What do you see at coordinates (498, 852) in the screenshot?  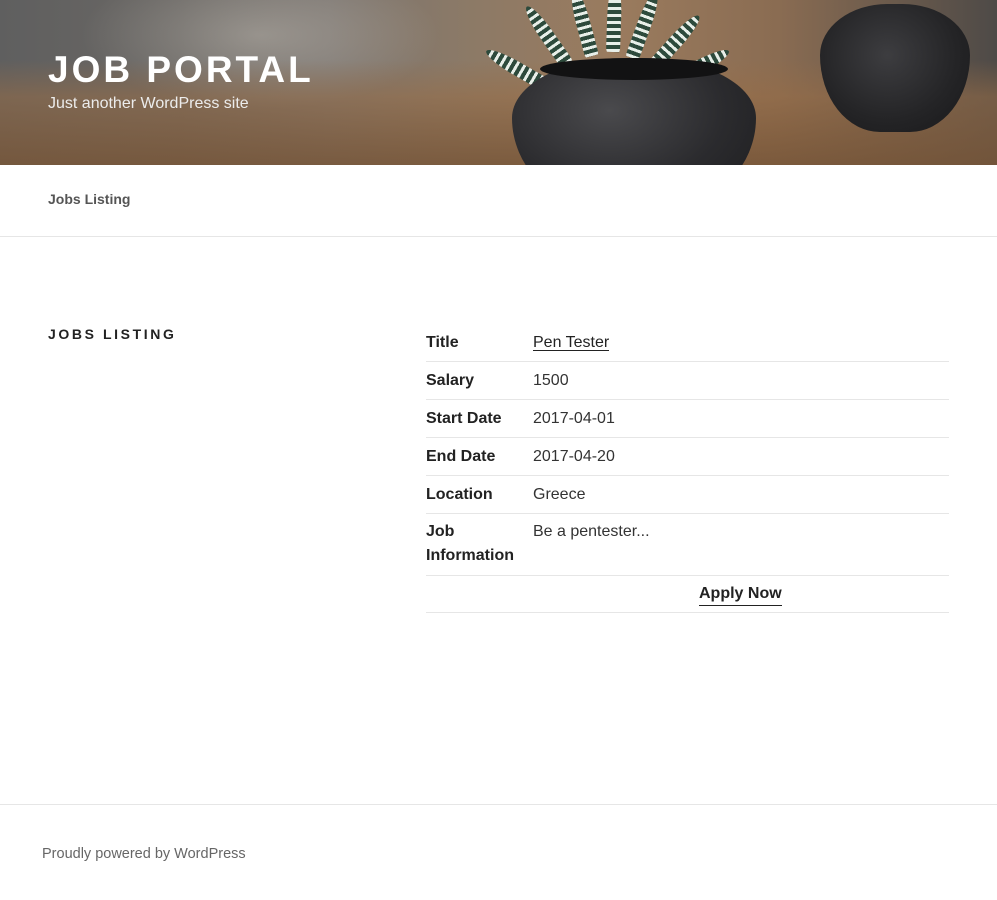 I see `site-footer: Proudly powered by WordPress` at bounding box center [498, 852].